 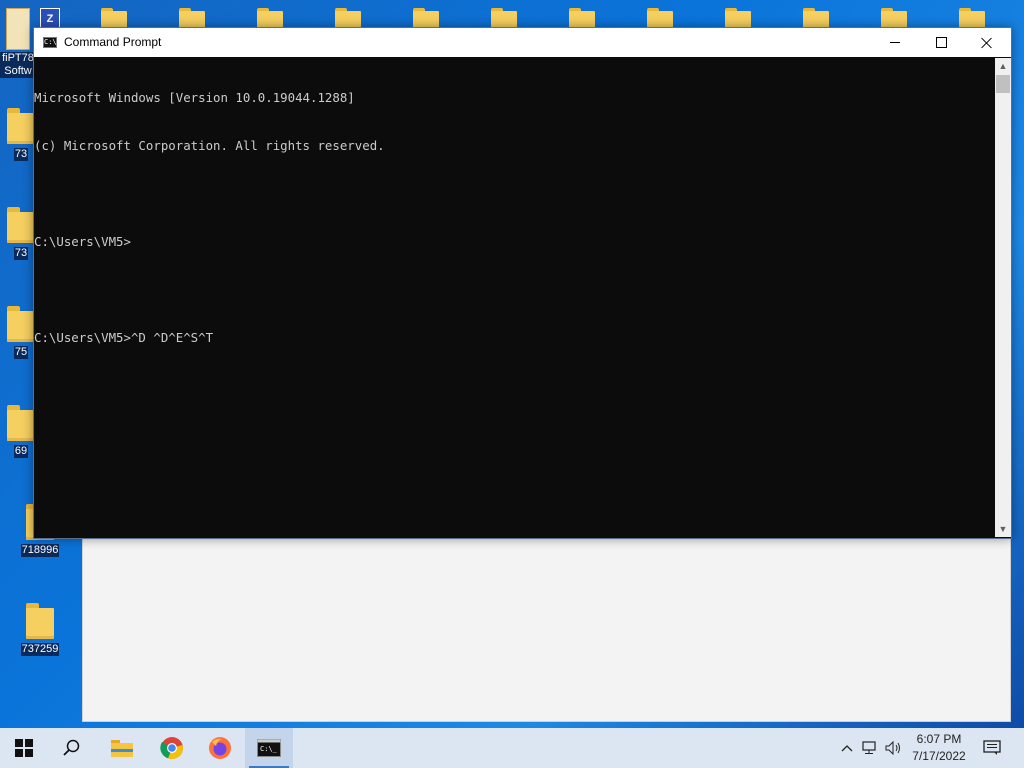 I want to click on maximize-icon, so click(x=941, y=42).